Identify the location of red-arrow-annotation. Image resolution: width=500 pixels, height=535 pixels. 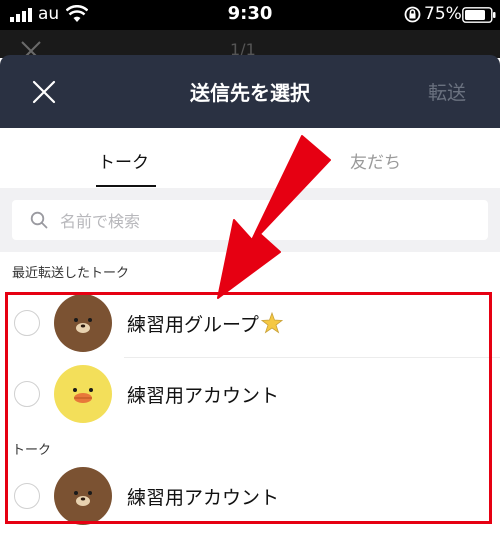
(274, 217).